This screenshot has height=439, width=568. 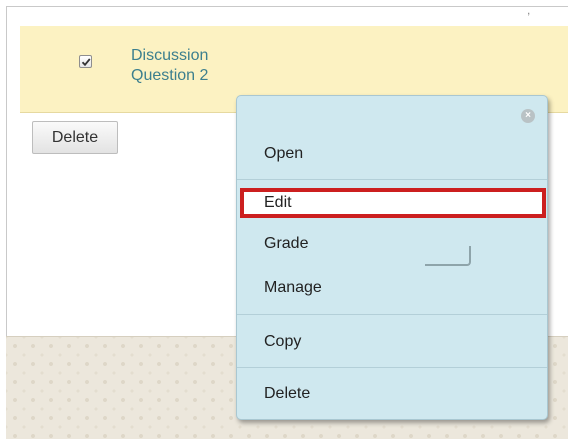 I want to click on menu-item-edit: Edit, so click(x=393, y=203).